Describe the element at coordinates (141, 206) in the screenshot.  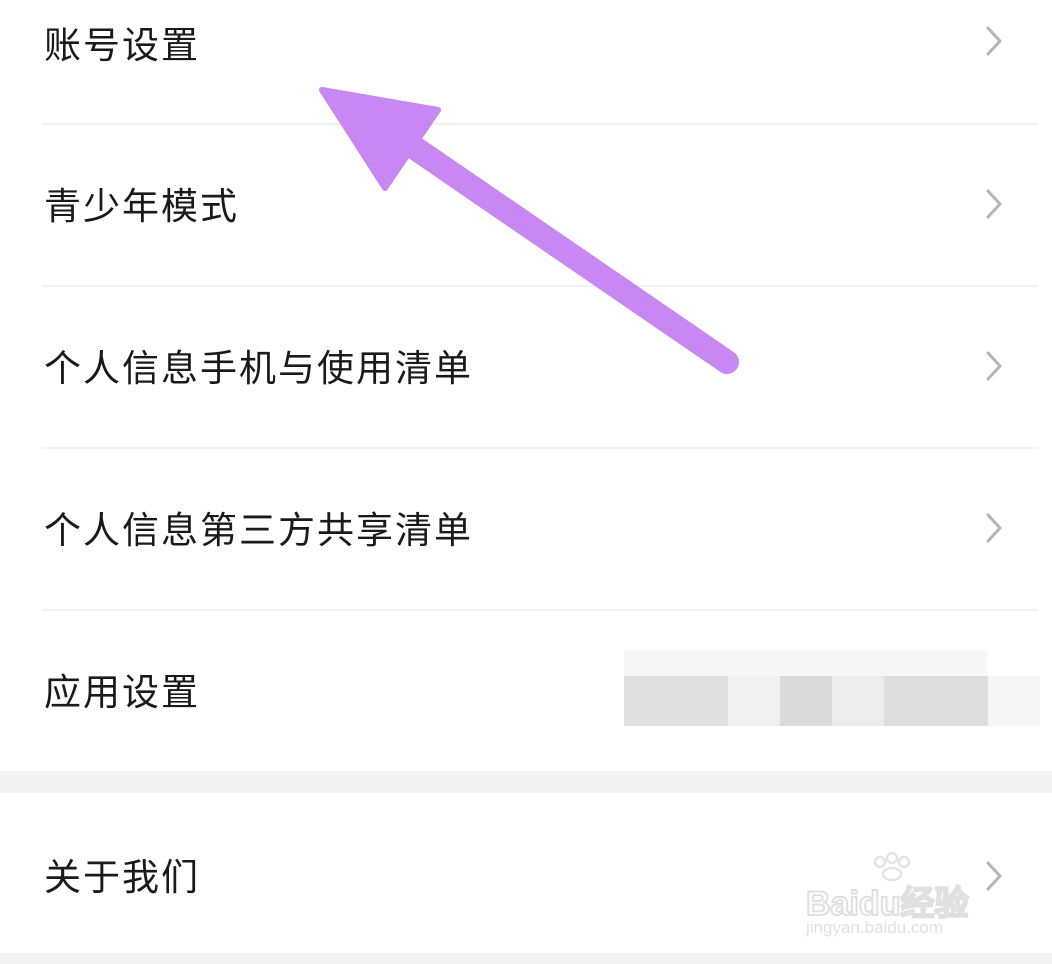
I see `settings-item-label: 青少年模式` at that location.